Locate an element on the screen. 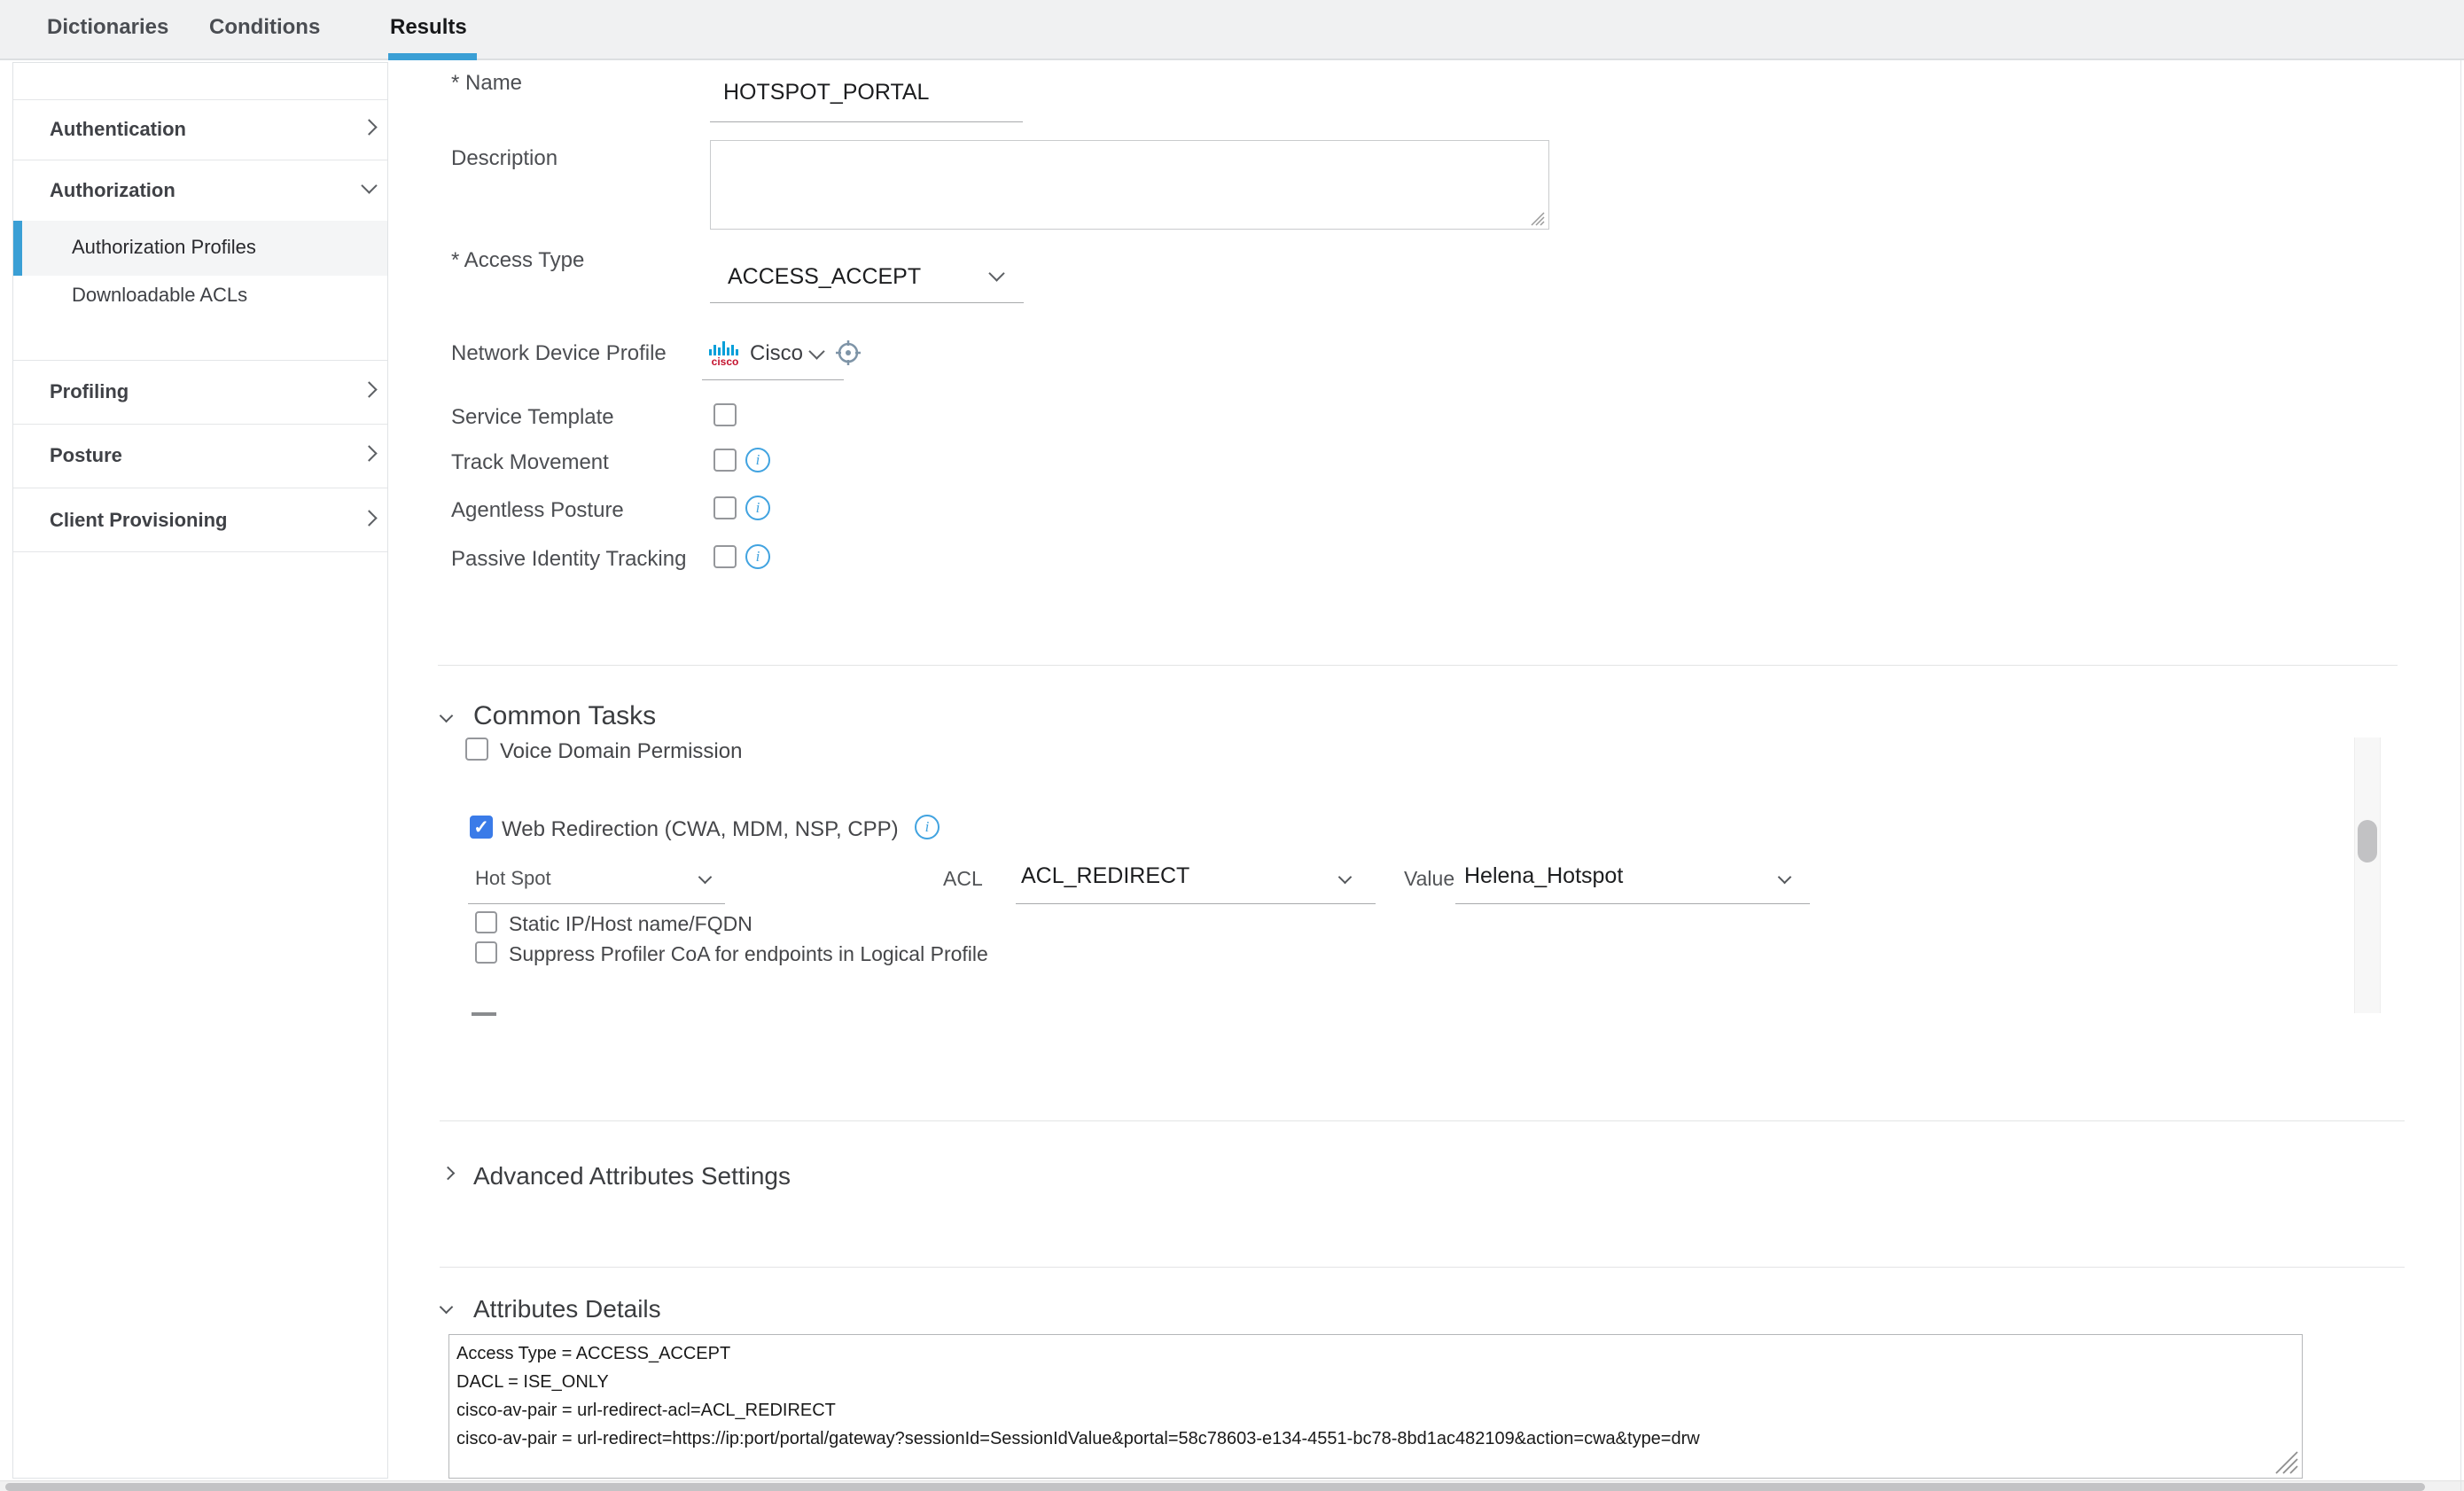 The image size is (2464, 1491). network-device-profile-value: Cisco is located at coordinates (777, 353).